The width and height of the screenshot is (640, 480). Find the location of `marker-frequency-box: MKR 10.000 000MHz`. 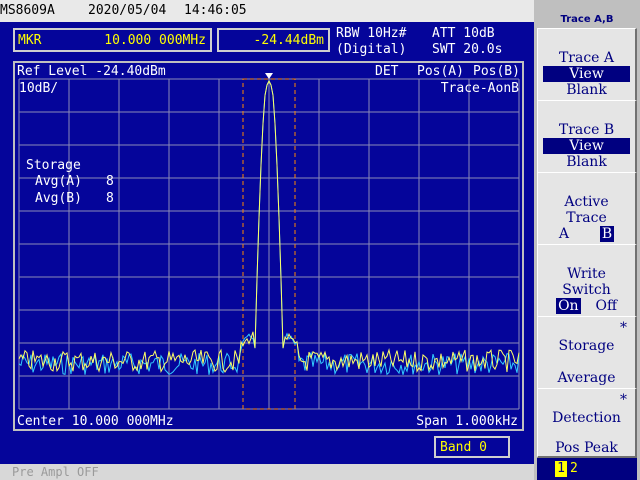

marker-frequency-box: MKR 10.000 000MHz is located at coordinates (112, 40).